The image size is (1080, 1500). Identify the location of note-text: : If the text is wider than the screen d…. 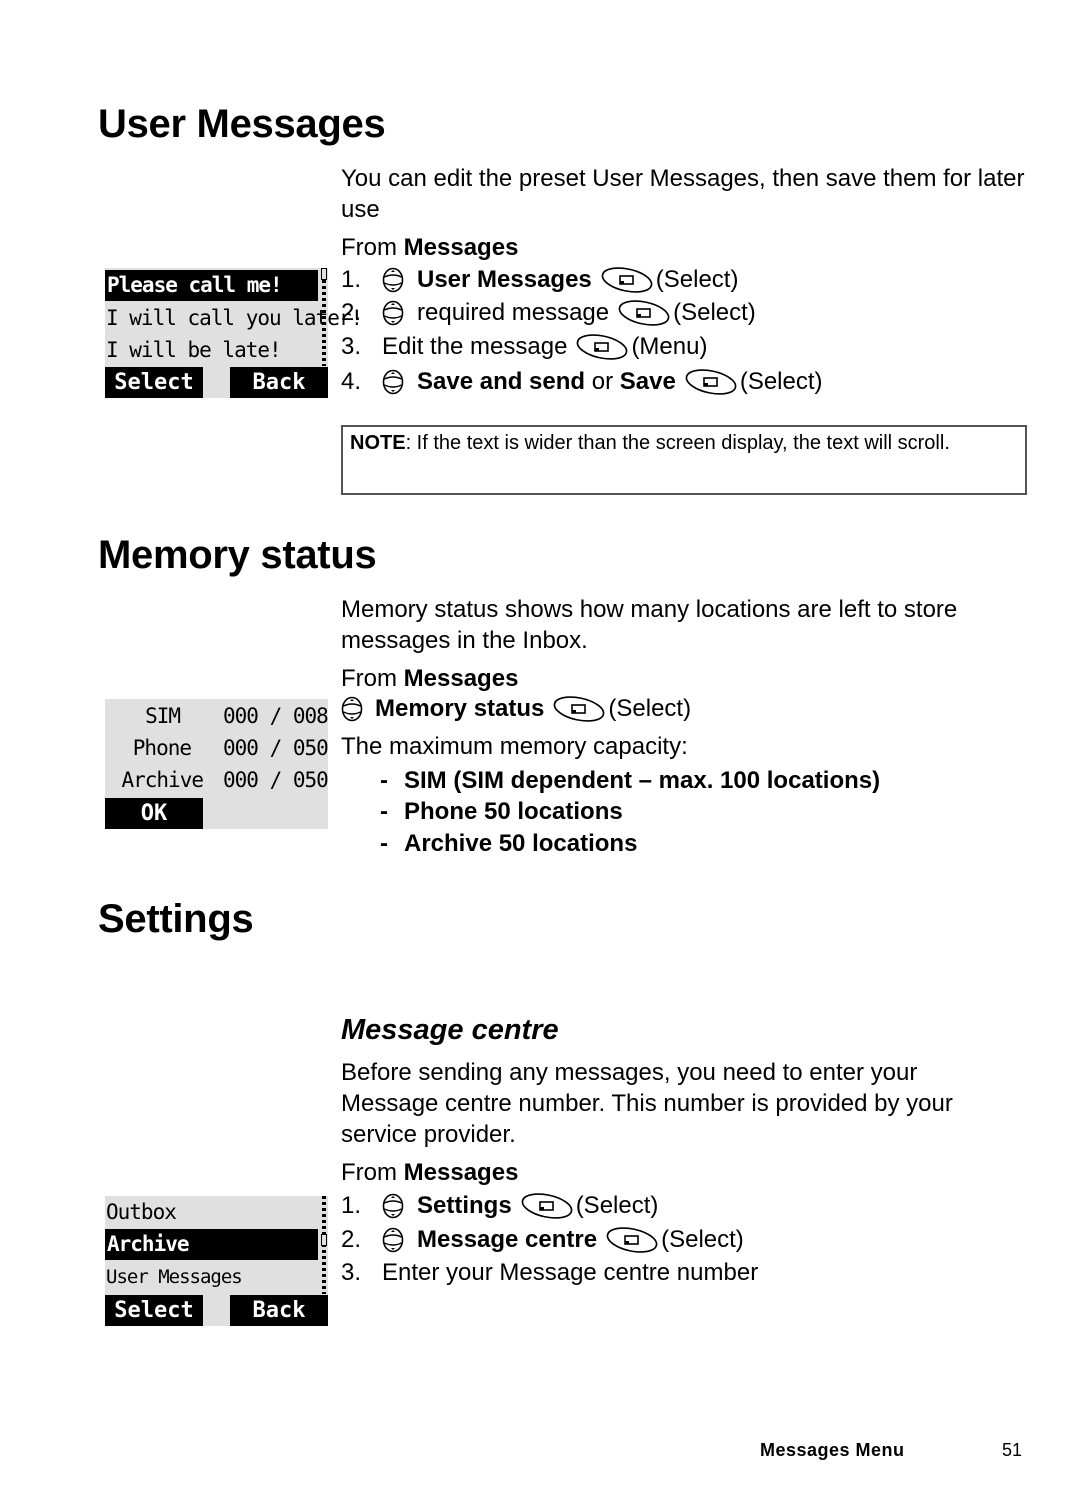
(677, 443).